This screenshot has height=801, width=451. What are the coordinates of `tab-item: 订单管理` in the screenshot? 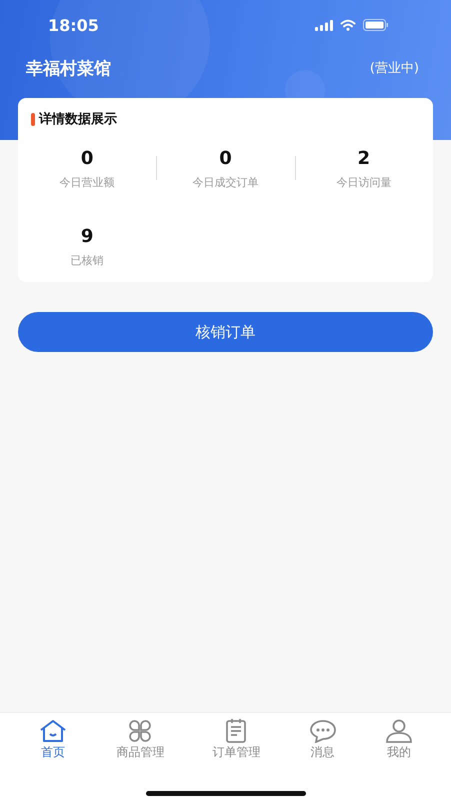 It's located at (236, 740).